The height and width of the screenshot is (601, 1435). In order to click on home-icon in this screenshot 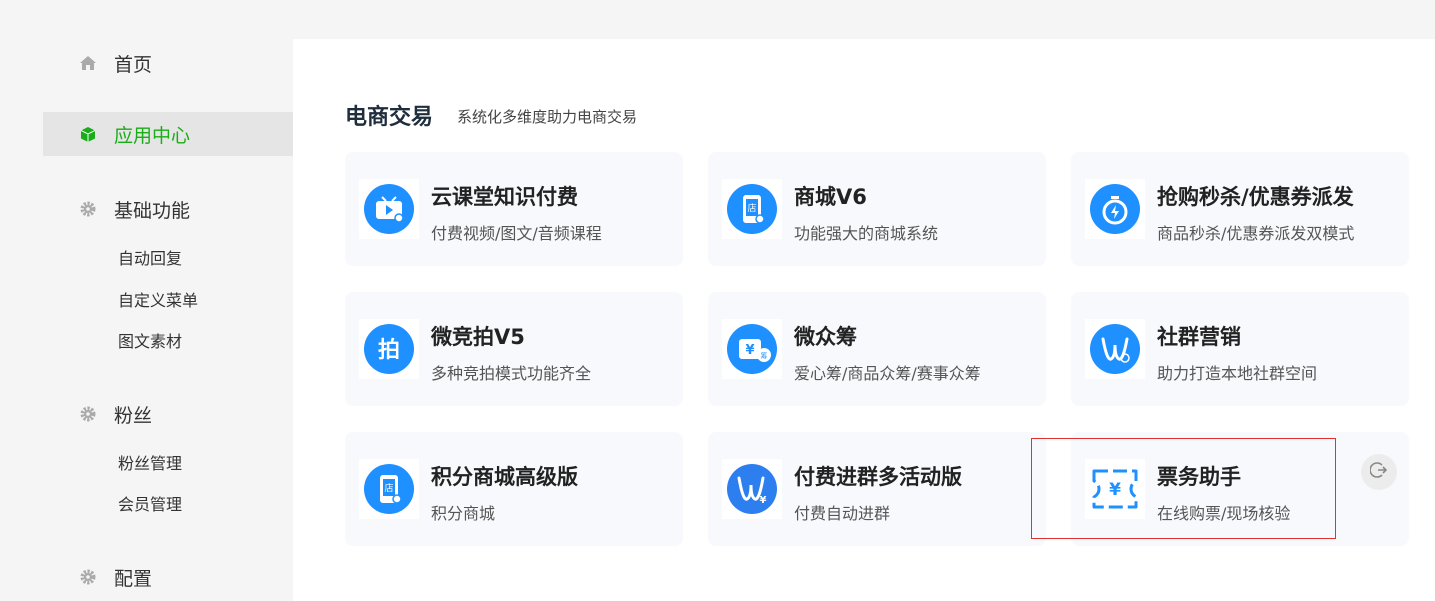, I will do `click(88, 63)`.